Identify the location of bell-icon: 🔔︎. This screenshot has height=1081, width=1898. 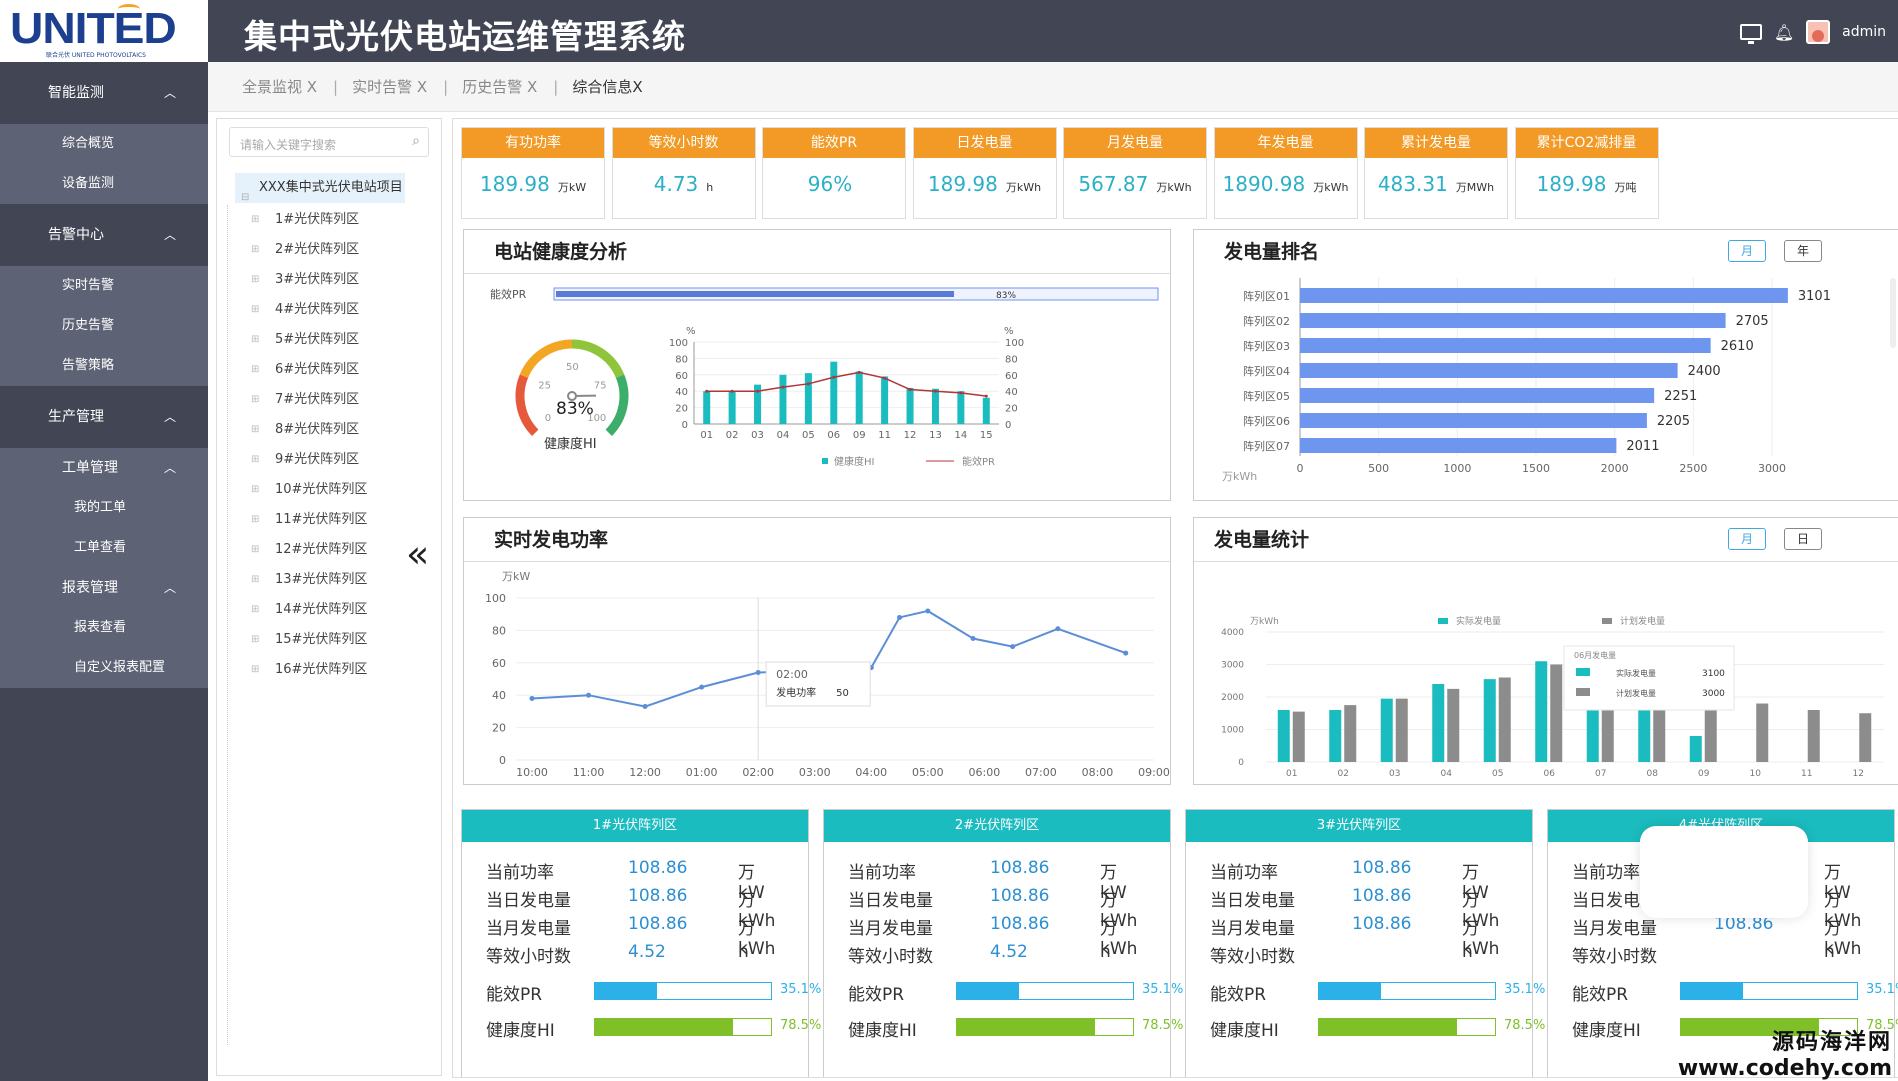
(1784, 32).